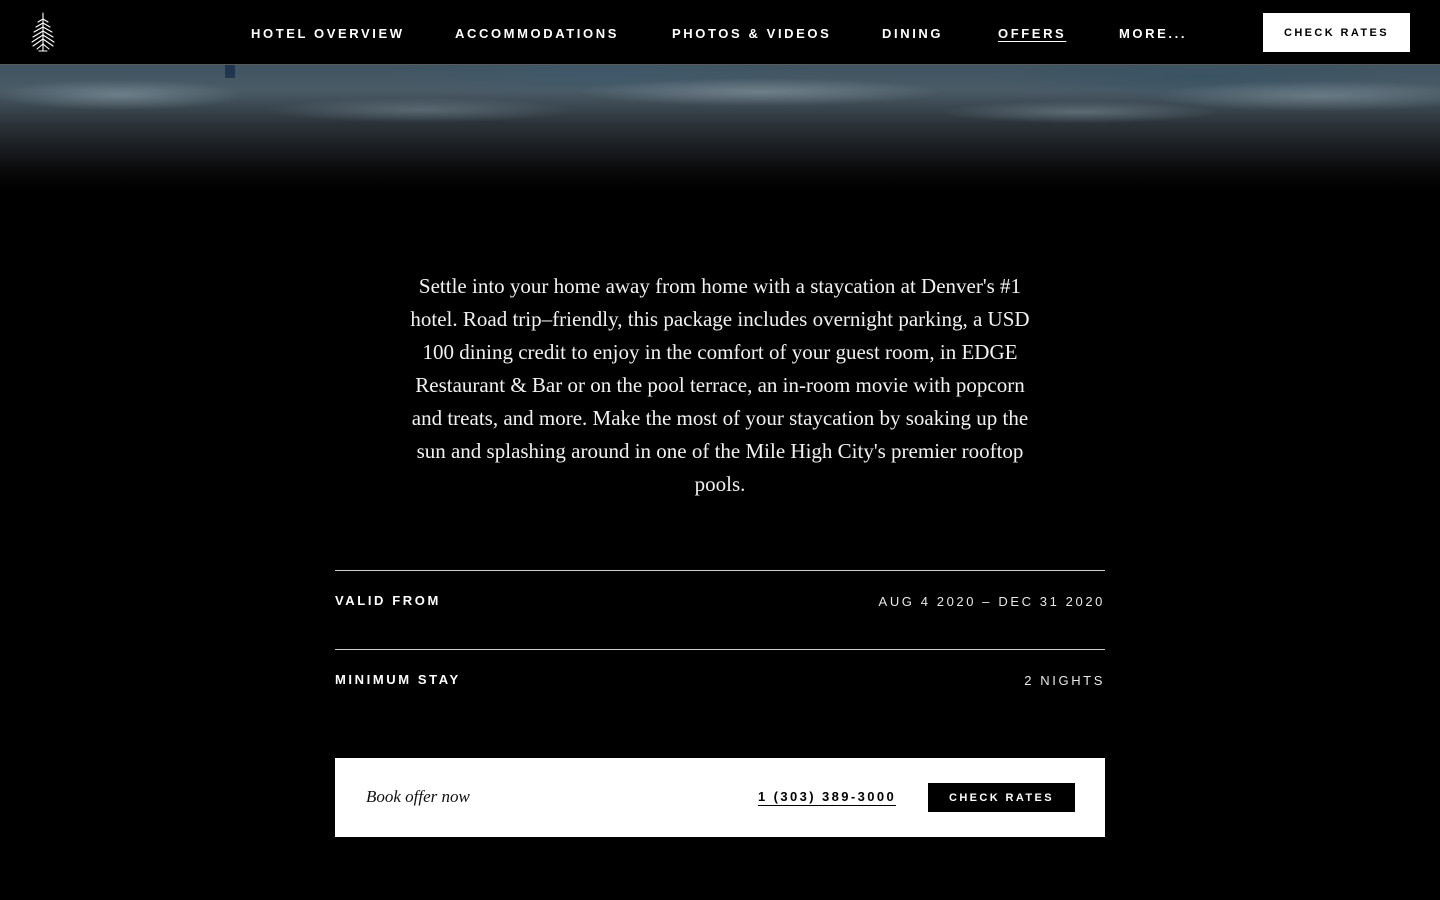  I want to click on detail-label: MINIMUM STAY, so click(398, 679).